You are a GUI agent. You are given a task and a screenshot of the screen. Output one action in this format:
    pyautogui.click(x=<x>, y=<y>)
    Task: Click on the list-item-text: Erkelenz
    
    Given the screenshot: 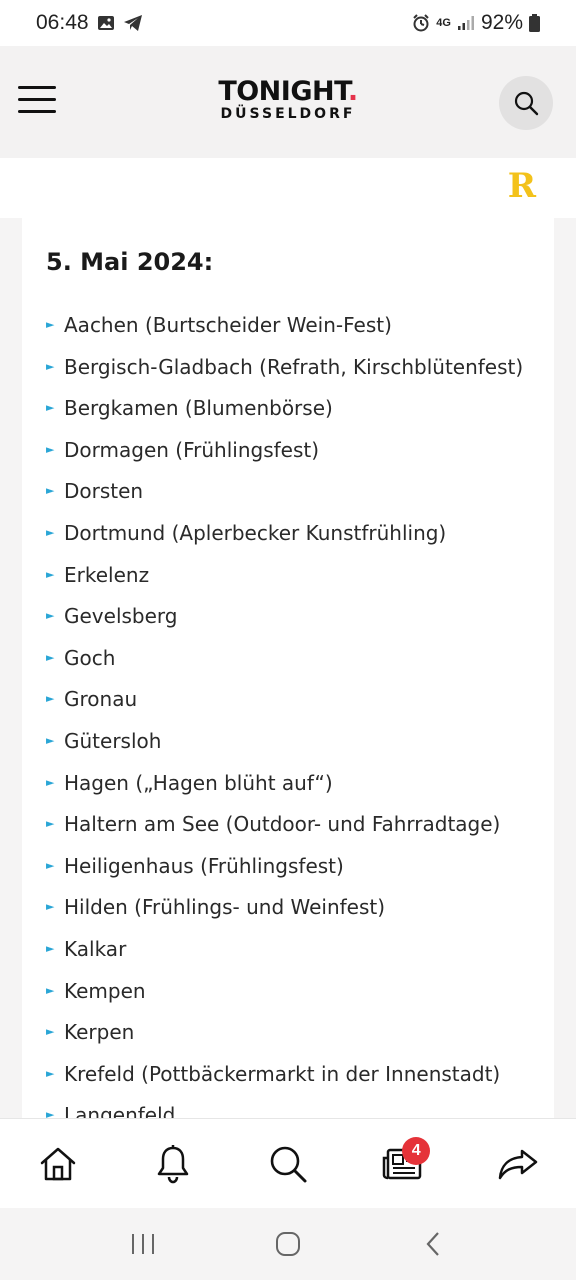 What is the action you would take?
    pyautogui.click(x=107, y=574)
    